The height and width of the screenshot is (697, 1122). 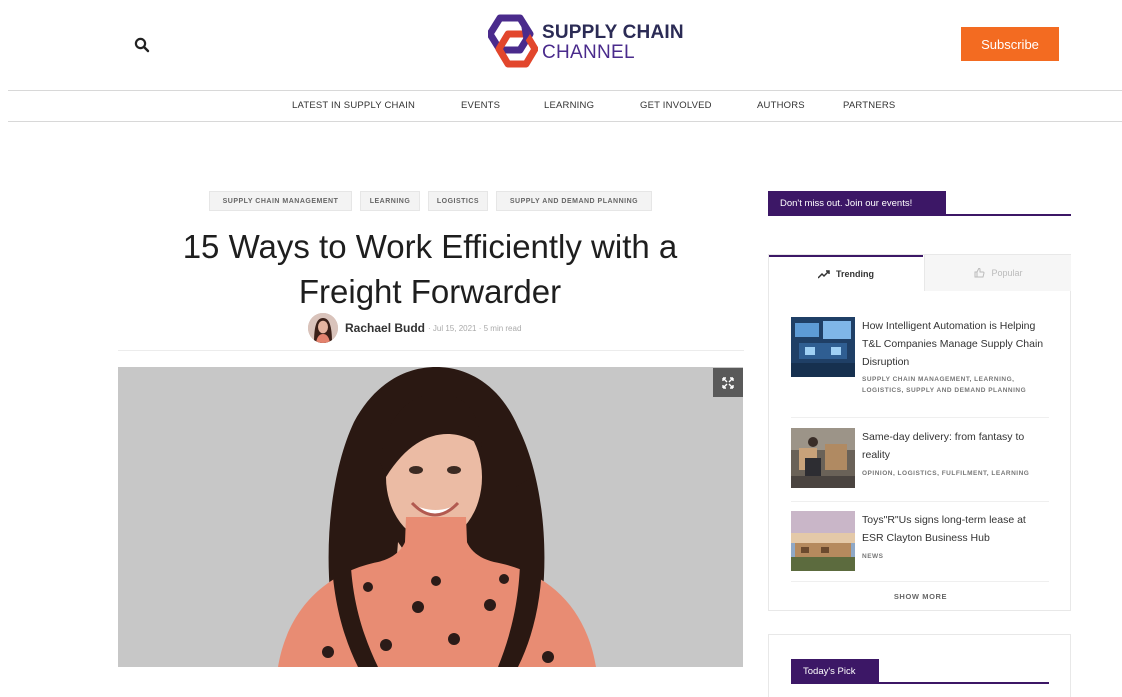 I want to click on author-name: Rachael Budd, so click(x=385, y=328).